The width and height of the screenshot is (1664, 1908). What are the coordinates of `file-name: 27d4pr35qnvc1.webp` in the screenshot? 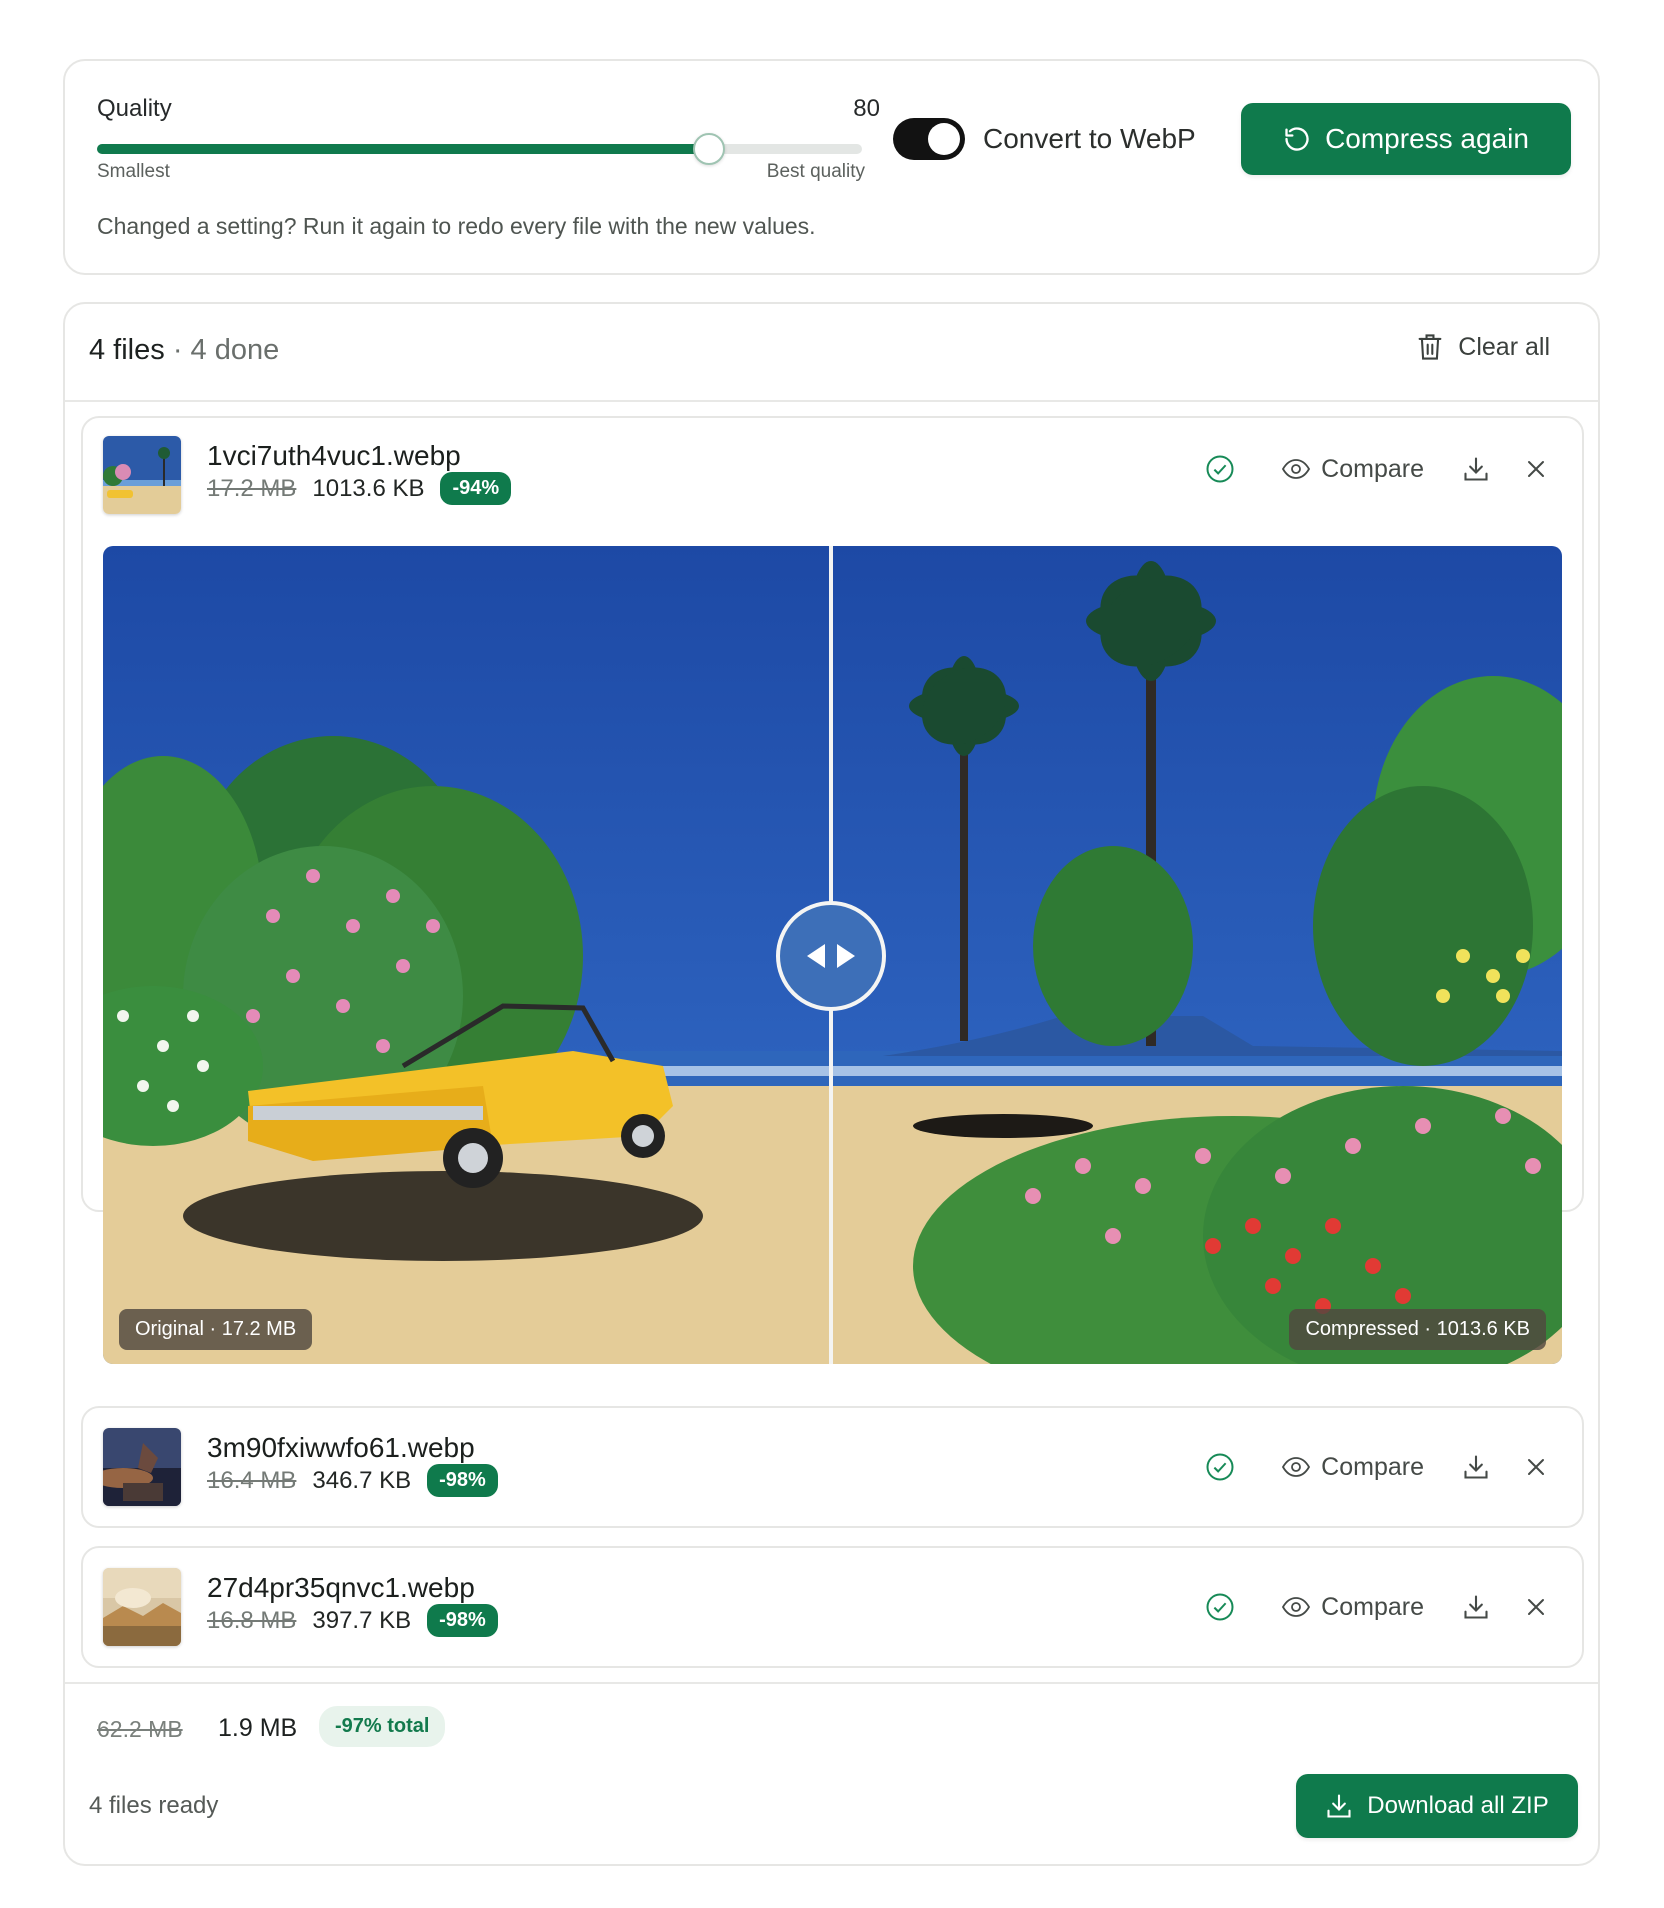 It's located at (341, 1587).